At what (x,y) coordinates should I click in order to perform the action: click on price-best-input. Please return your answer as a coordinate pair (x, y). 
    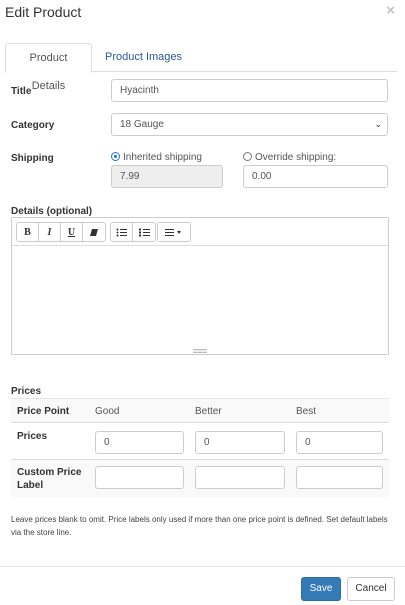
    Looking at the image, I should click on (339, 442).